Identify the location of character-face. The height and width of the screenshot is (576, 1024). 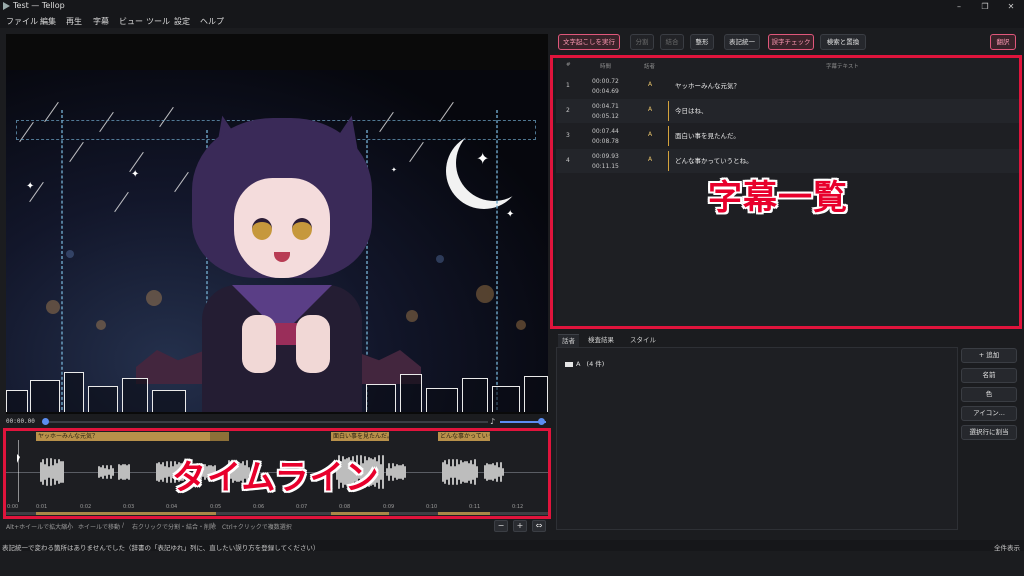
(282, 228).